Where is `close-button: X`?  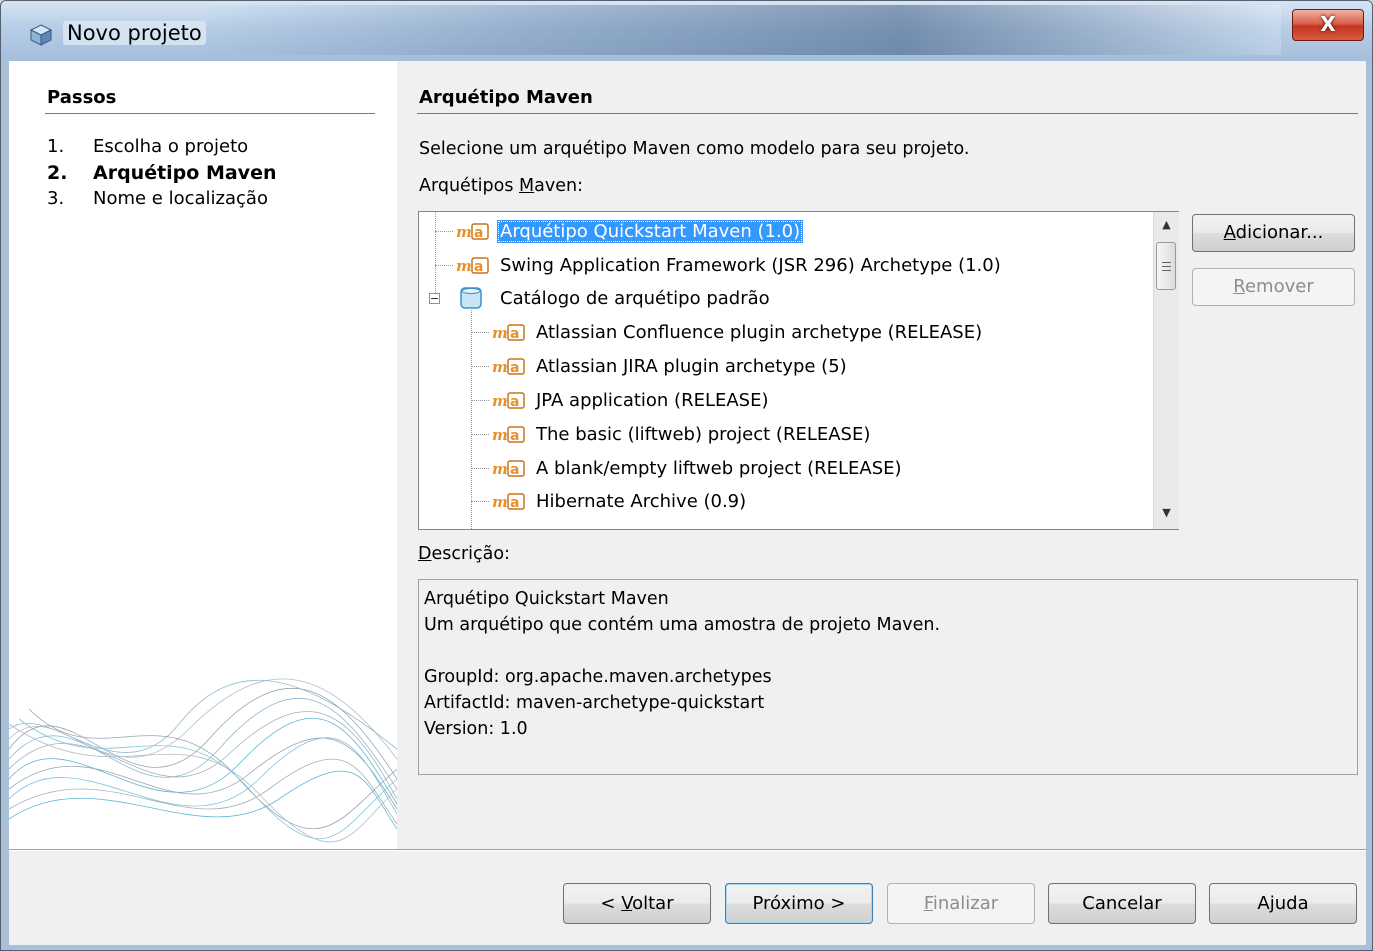 close-button: X is located at coordinates (1328, 25).